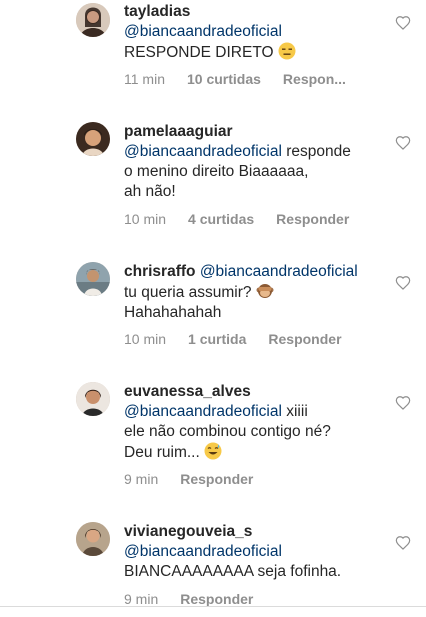 This screenshot has height=617, width=426. I want to click on comment-text-line: ele não combinou contigo né?, so click(227, 431).